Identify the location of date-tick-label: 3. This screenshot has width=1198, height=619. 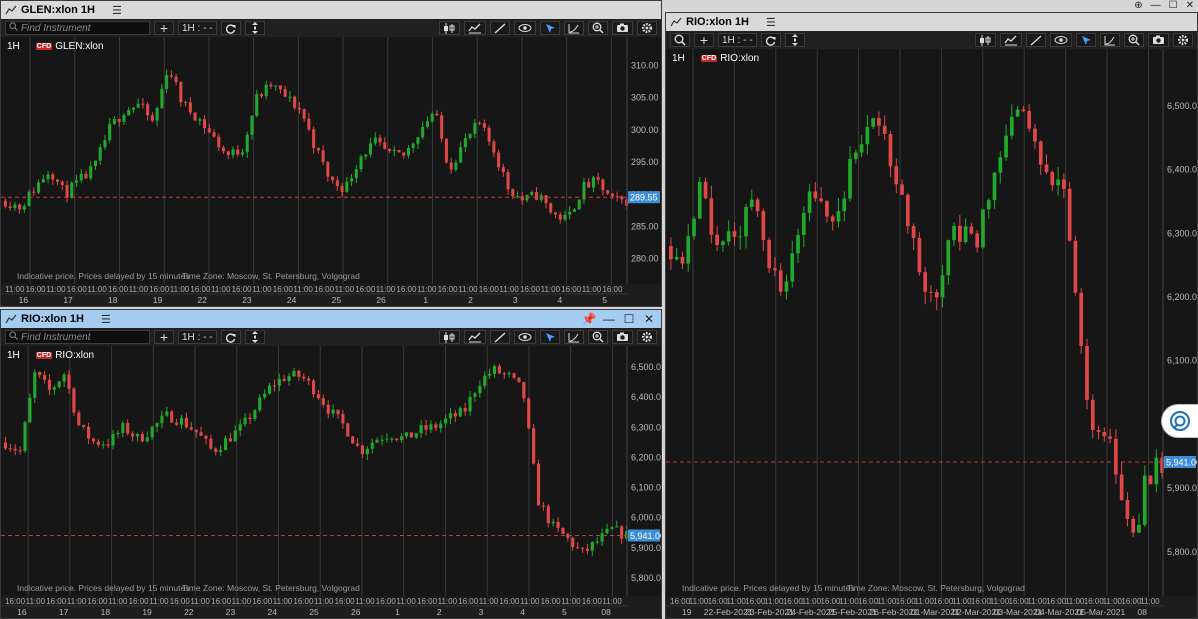
(515, 300).